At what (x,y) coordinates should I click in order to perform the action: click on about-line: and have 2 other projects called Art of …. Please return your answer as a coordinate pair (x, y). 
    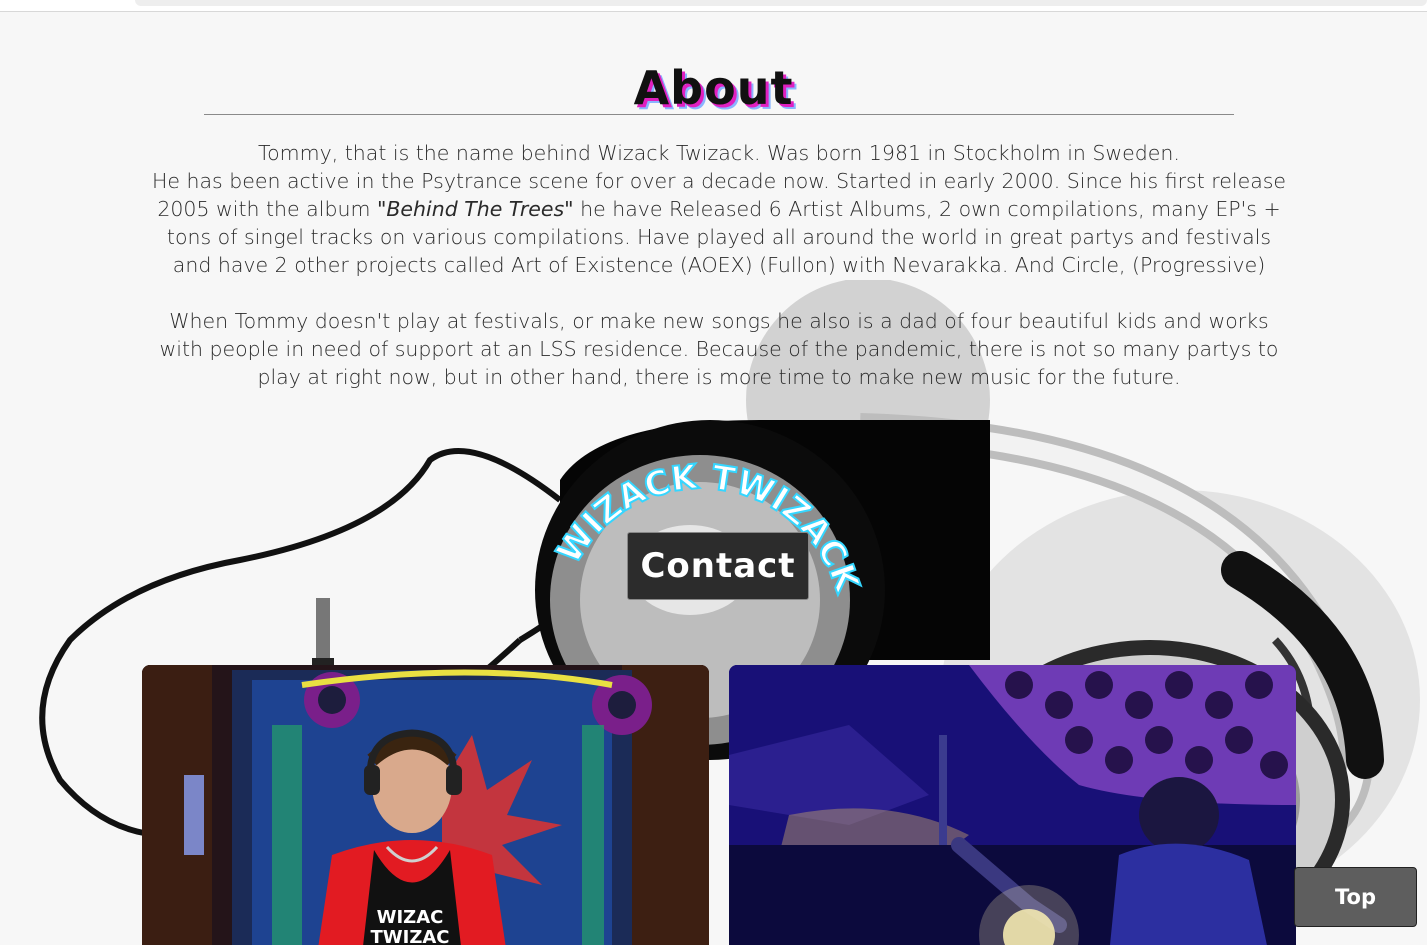
    Looking at the image, I should click on (719, 265).